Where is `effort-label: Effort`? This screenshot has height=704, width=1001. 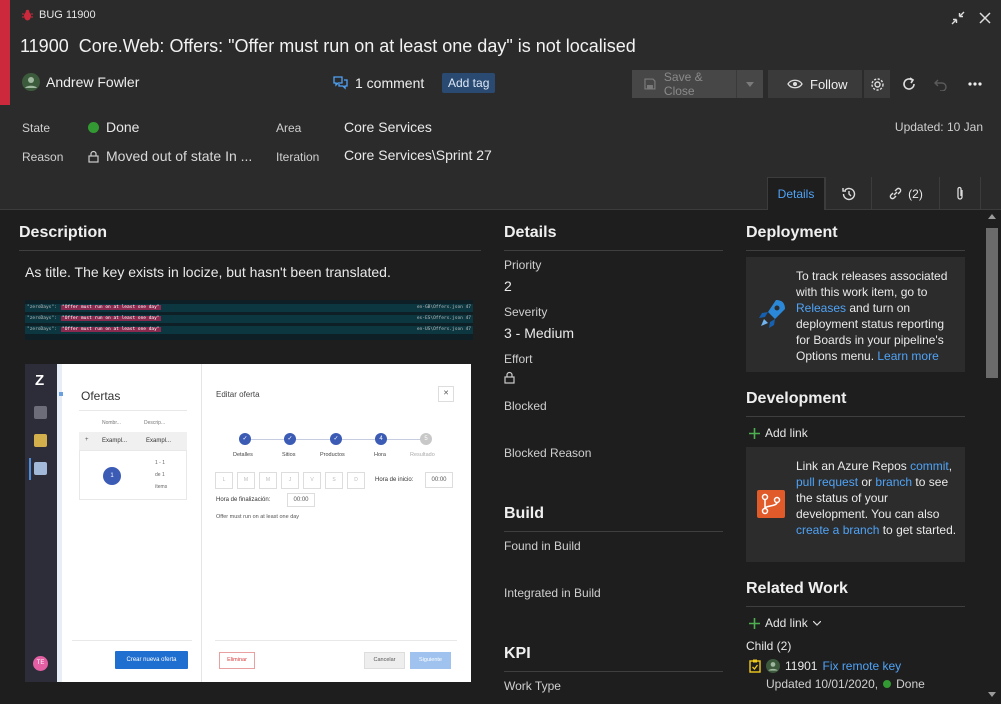 effort-label: Effort is located at coordinates (518, 359).